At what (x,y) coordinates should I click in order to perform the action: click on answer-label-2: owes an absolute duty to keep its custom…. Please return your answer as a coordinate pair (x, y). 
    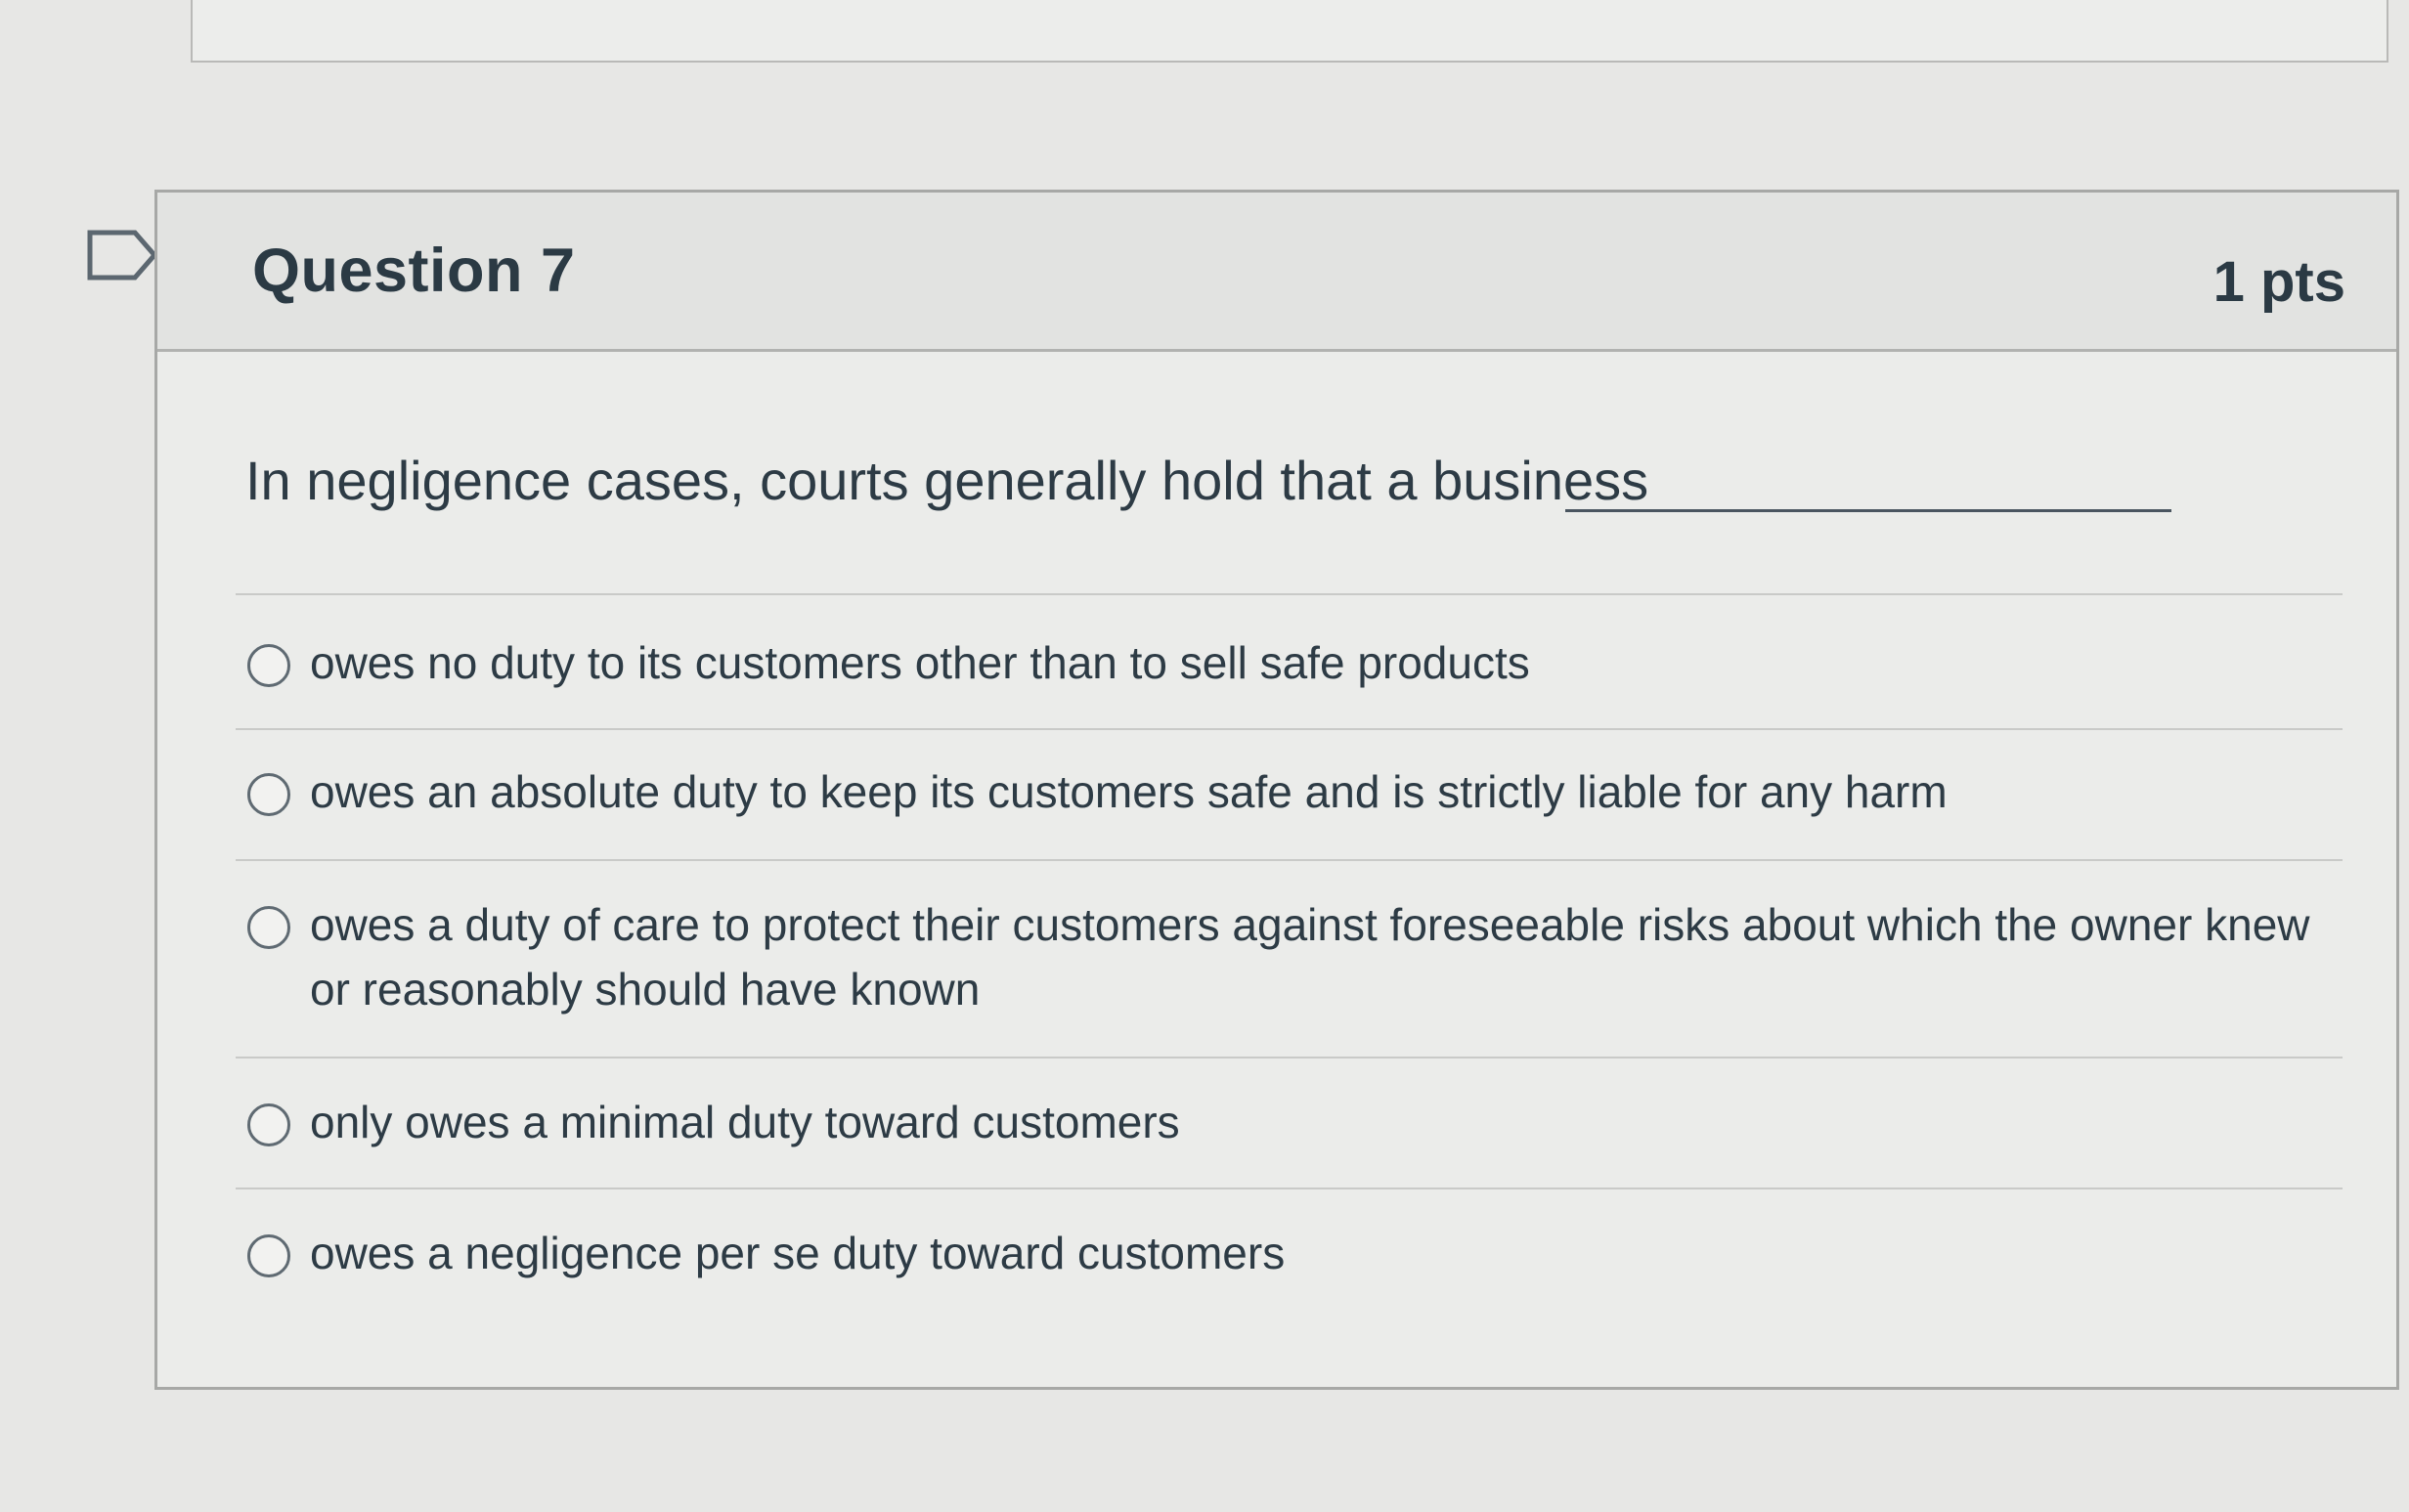
    Looking at the image, I should click on (1129, 791).